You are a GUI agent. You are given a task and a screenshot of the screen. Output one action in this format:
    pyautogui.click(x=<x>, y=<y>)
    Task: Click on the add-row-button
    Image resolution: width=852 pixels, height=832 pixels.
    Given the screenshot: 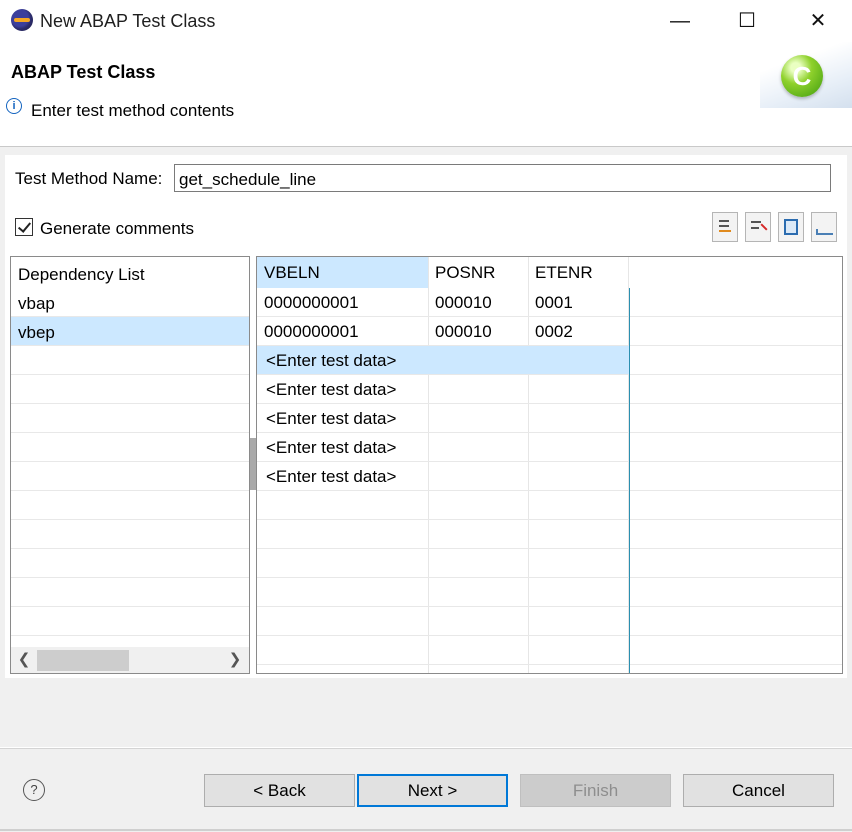 What is the action you would take?
    pyautogui.click(x=725, y=227)
    